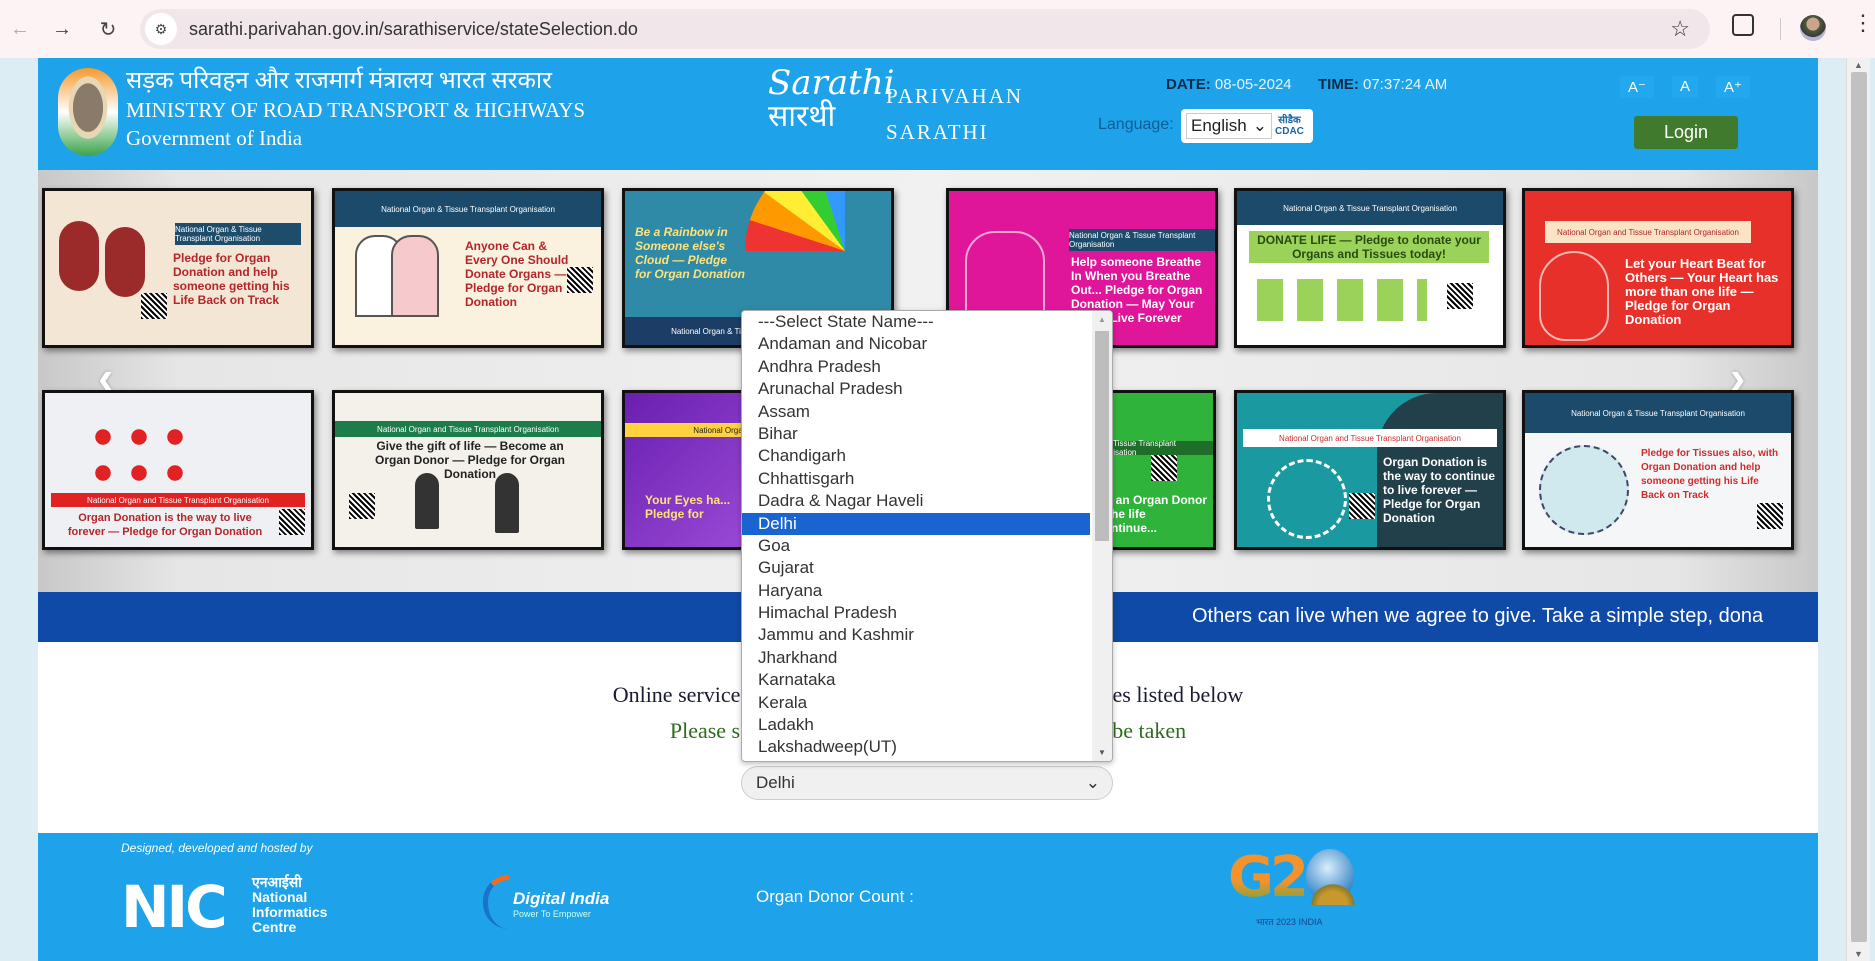  I want to click on dropdown-option: Dadra & Nagar Haveli, so click(916, 501).